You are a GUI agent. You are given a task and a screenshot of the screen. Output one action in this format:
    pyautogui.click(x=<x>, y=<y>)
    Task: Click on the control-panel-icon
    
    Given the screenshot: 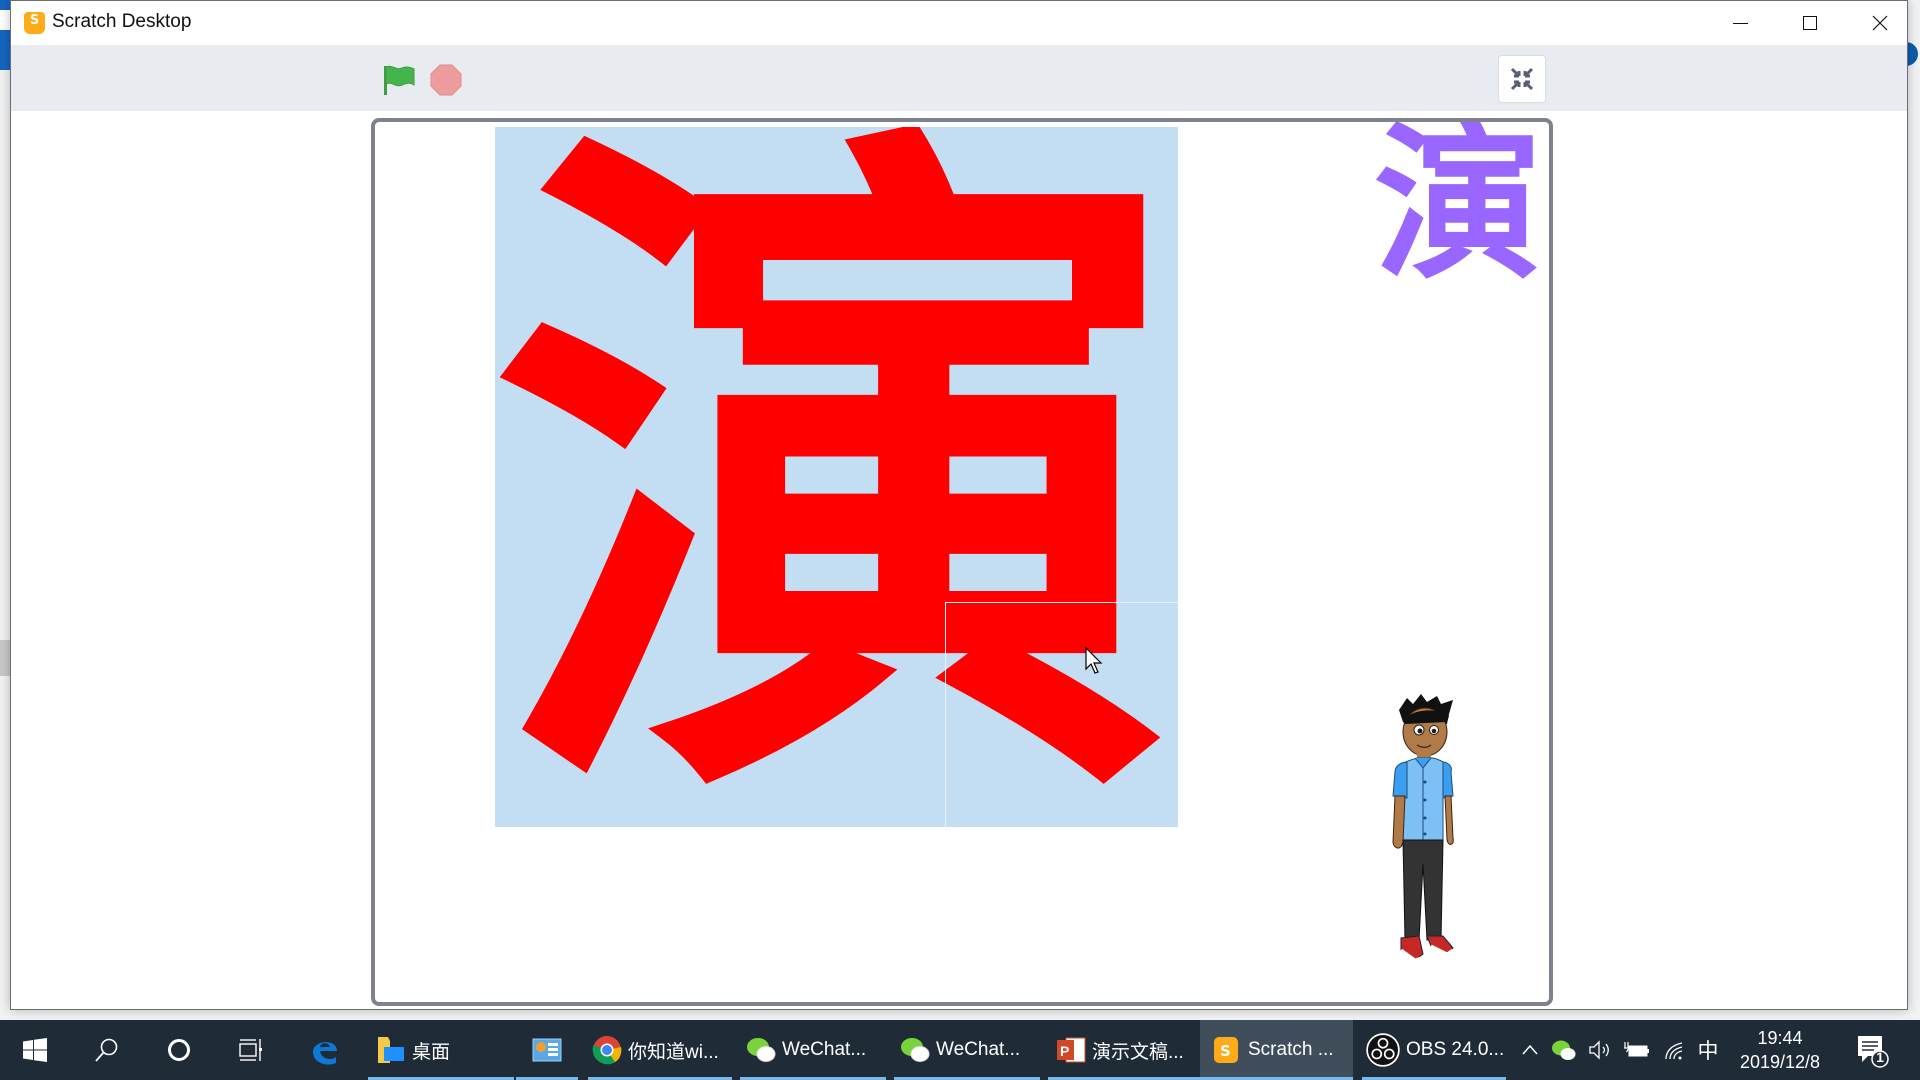 What is the action you would take?
    pyautogui.click(x=547, y=1050)
    